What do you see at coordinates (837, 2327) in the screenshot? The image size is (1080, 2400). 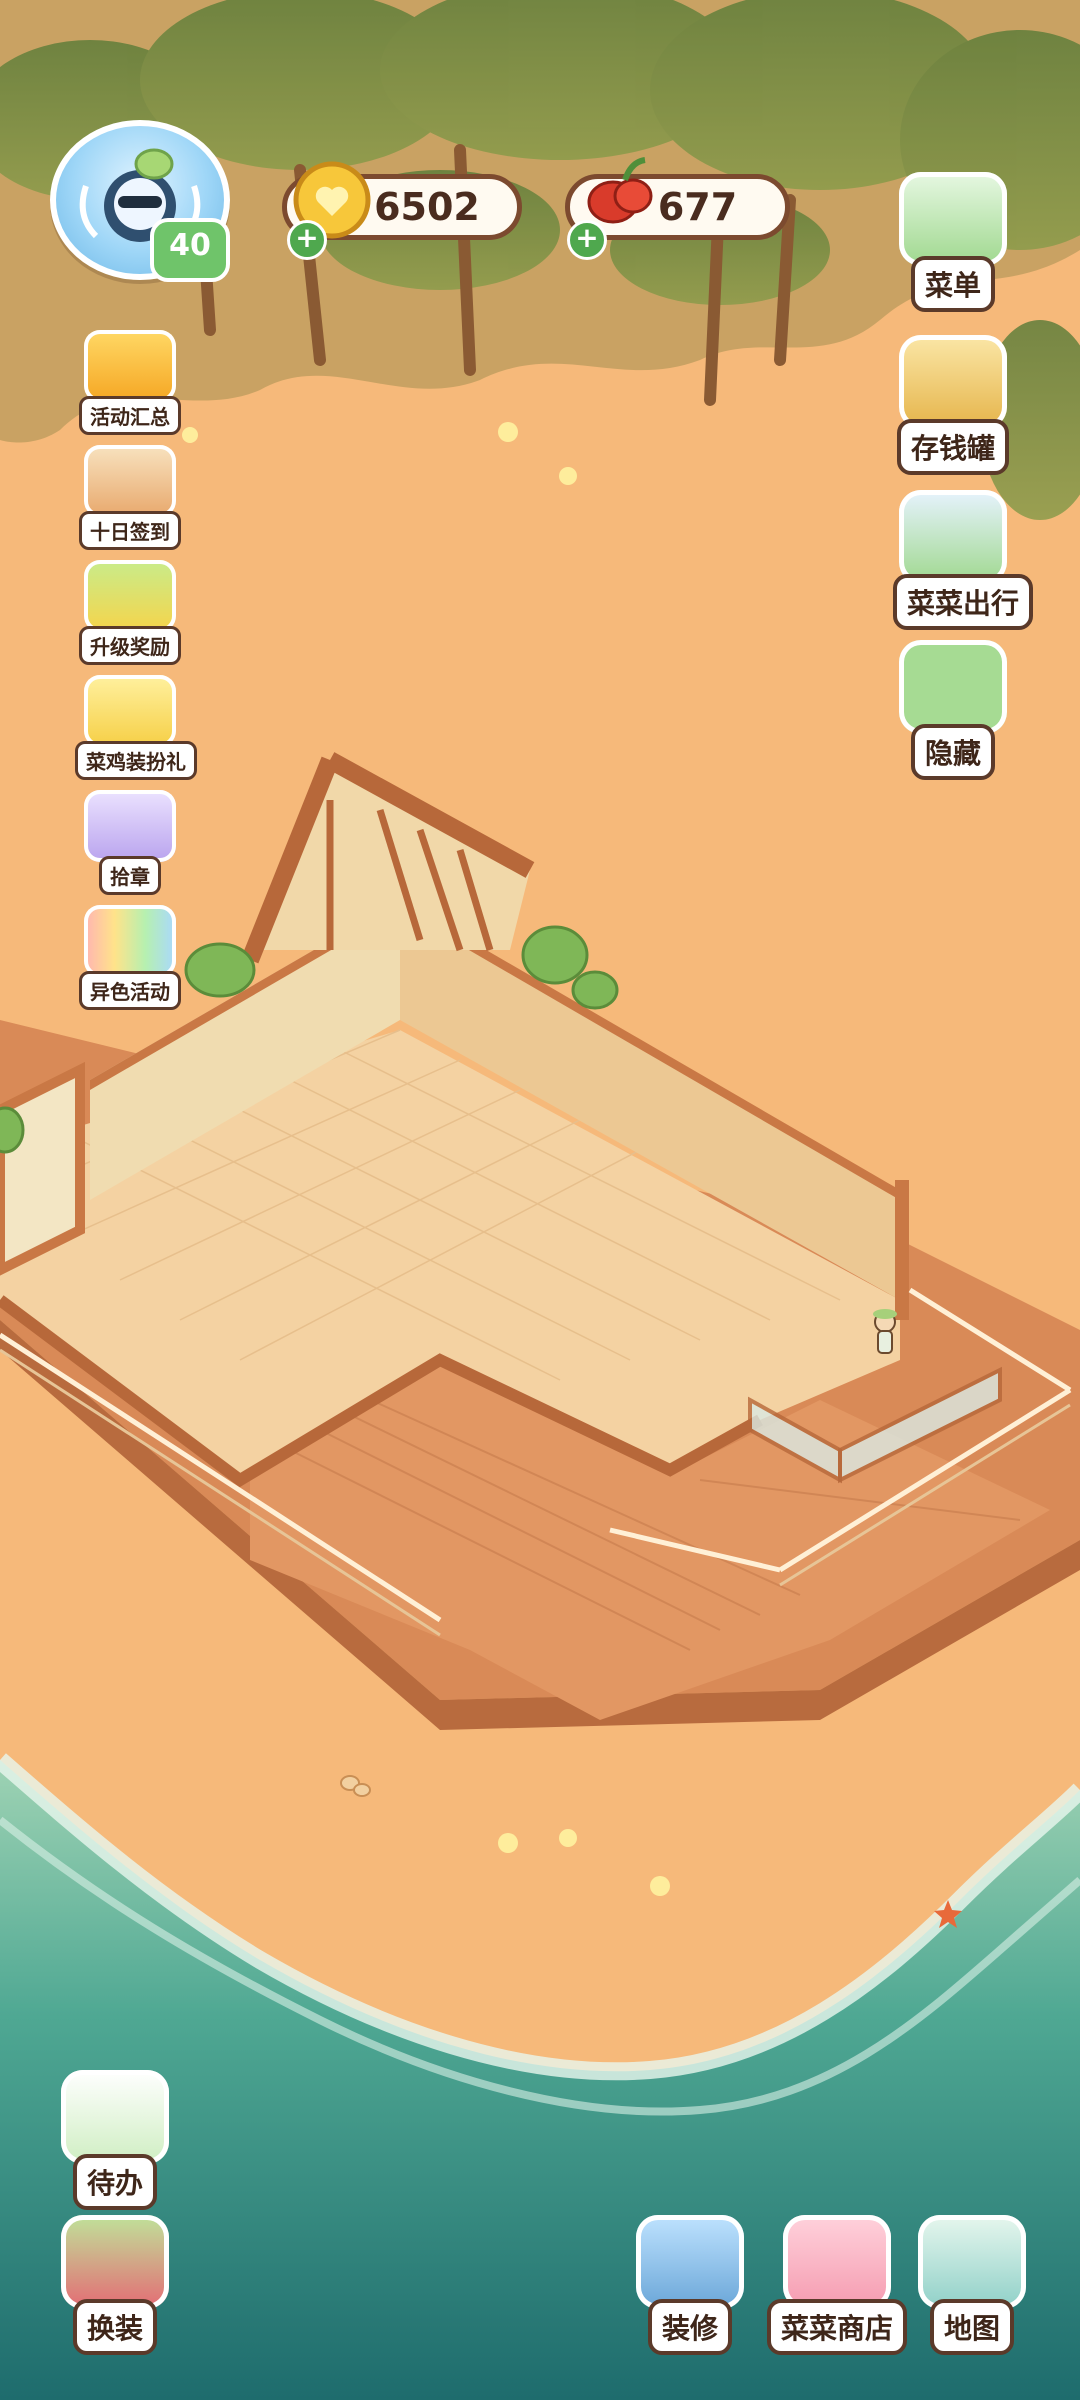 I see `shop-label: 菜菜商店` at bounding box center [837, 2327].